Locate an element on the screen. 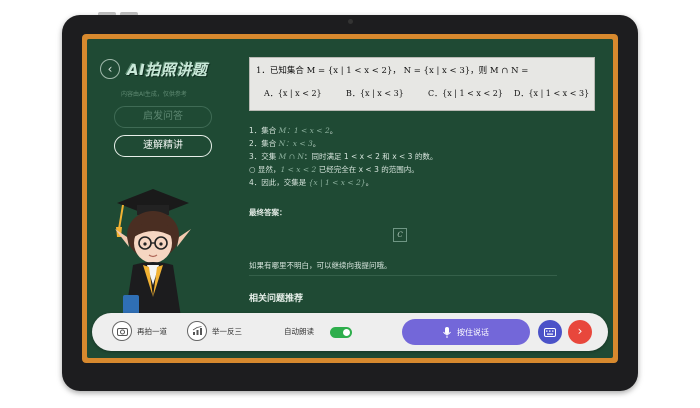 The image size is (700, 408). extend-practice-label: 举一反三 is located at coordinates (227, 331).